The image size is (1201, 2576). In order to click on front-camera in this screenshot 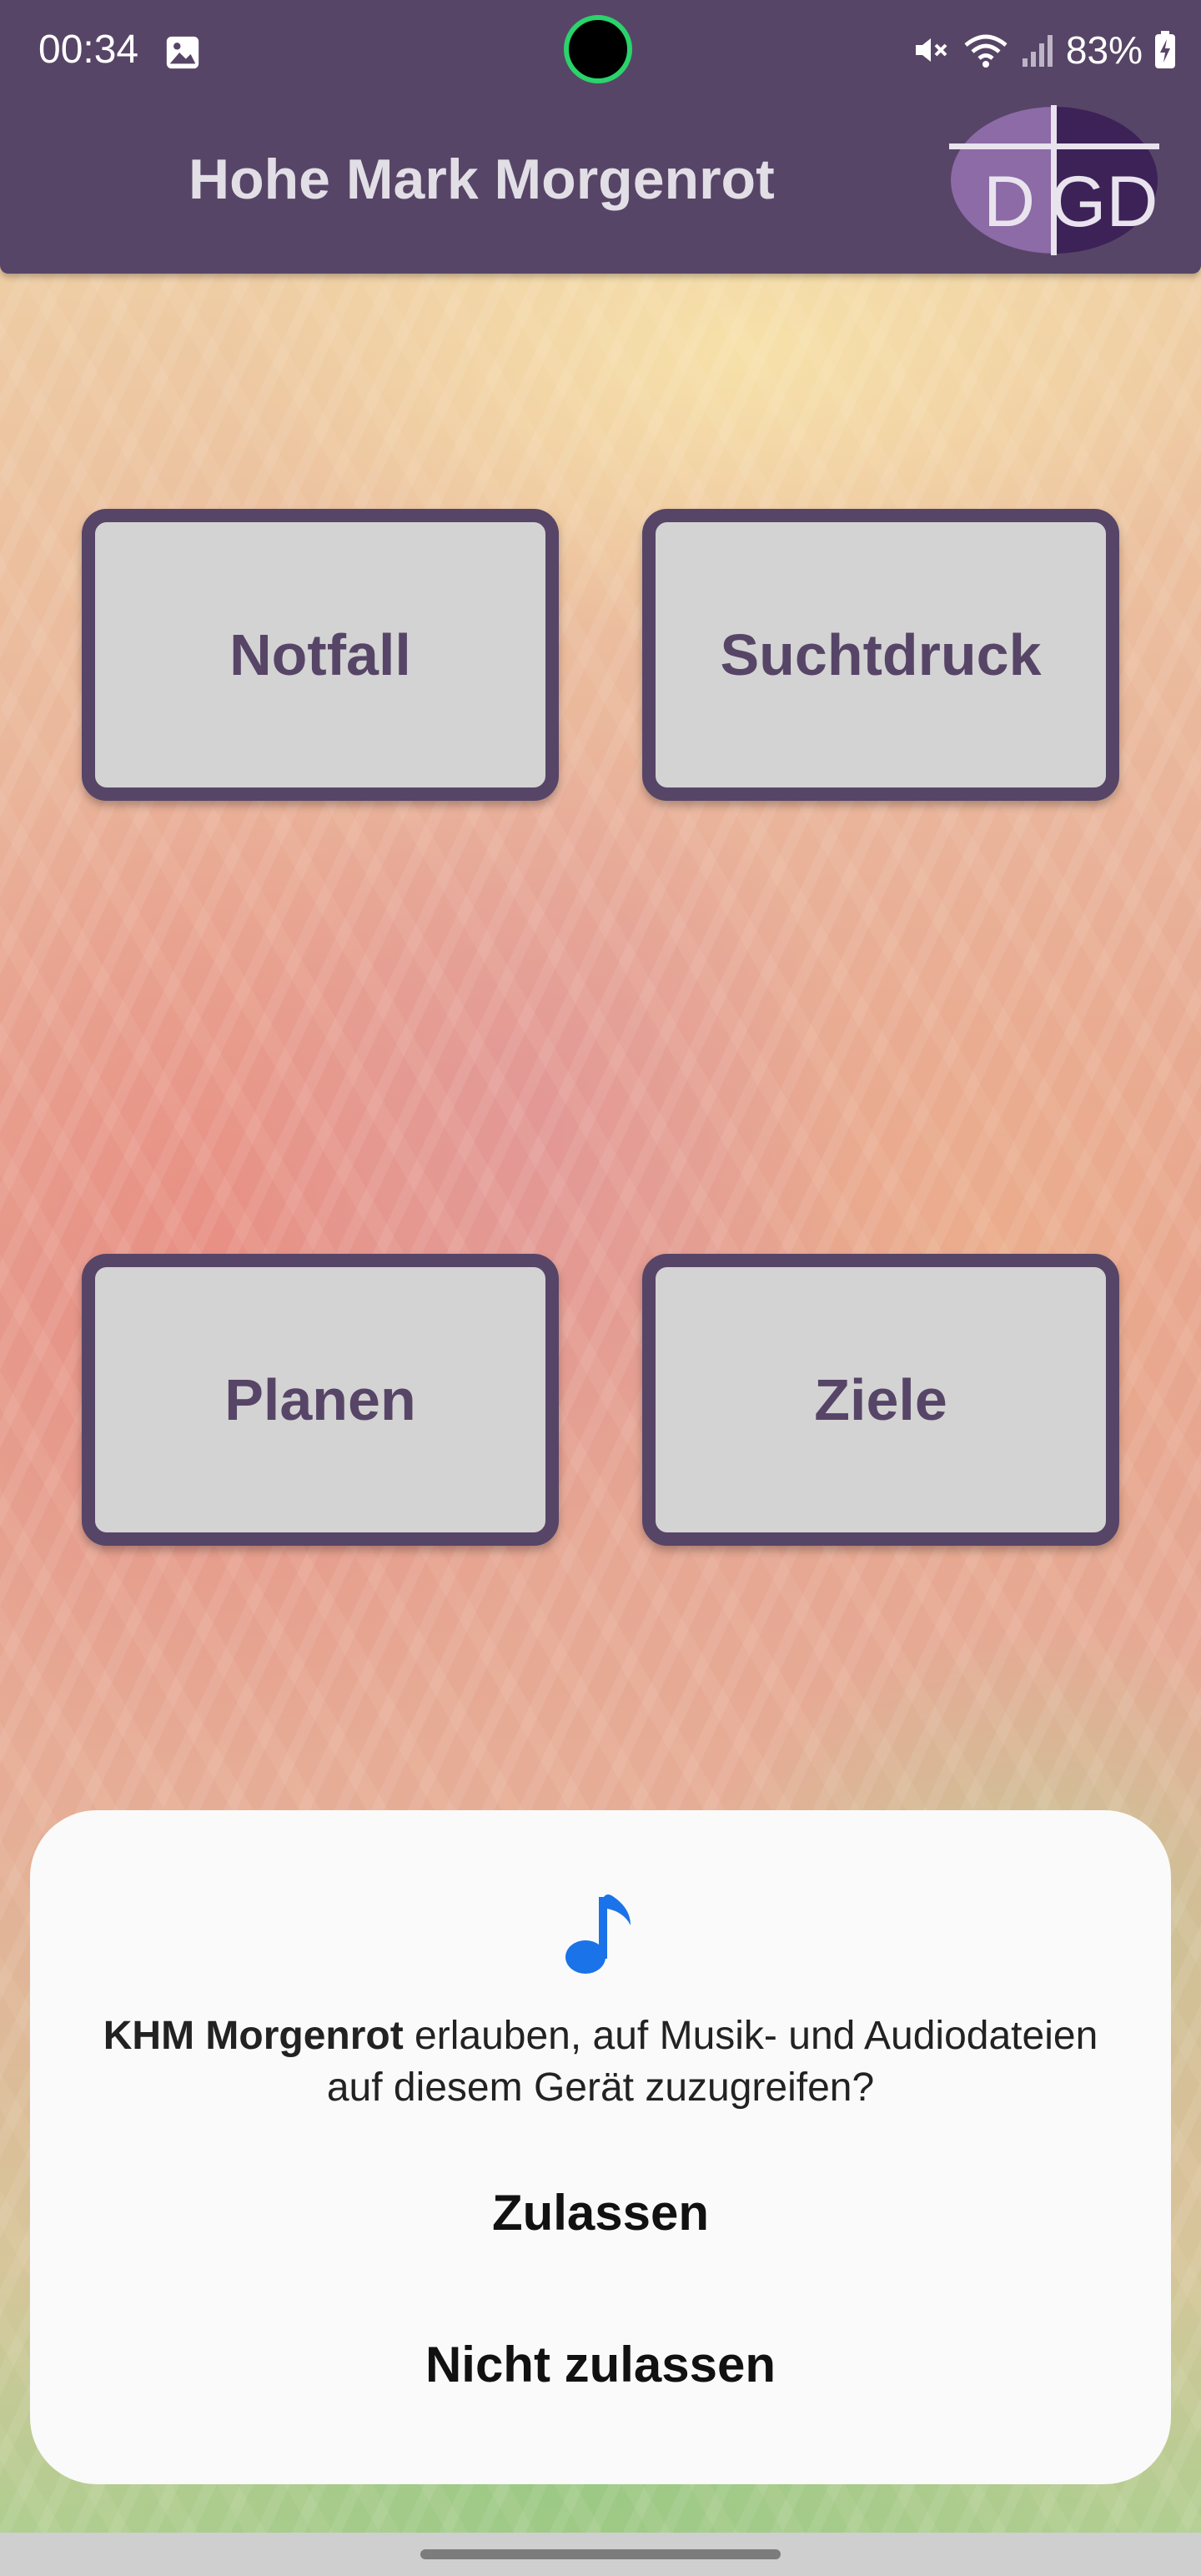, I will do `click(598, 49)`.